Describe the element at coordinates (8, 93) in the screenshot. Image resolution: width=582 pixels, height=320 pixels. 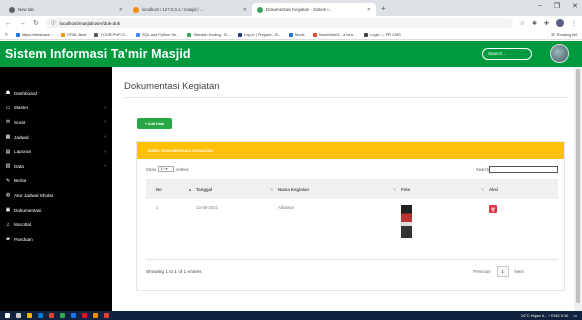
I see `sidebar-item-icon: ☗` at that location.